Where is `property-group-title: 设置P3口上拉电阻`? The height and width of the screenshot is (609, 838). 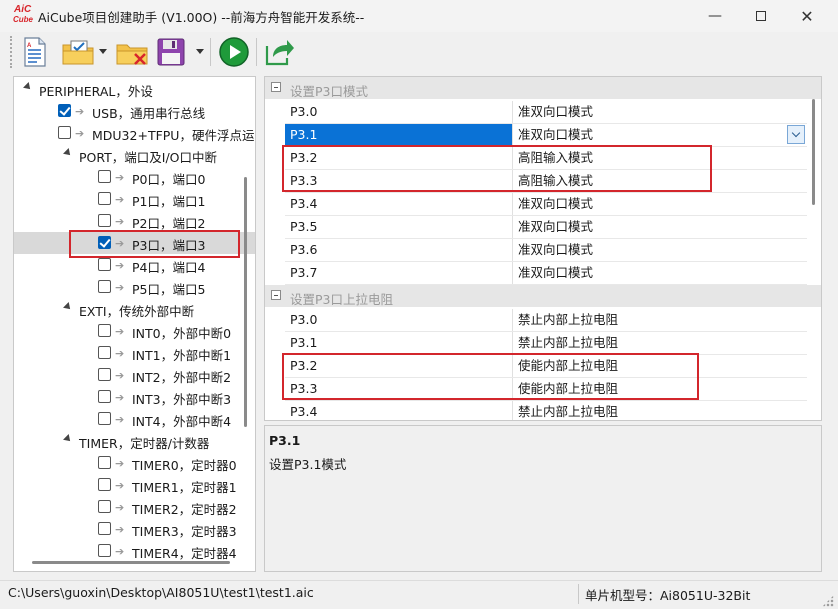 property-group-title: 设置P3口上拉电阻 is located at coordinates (341, 299).